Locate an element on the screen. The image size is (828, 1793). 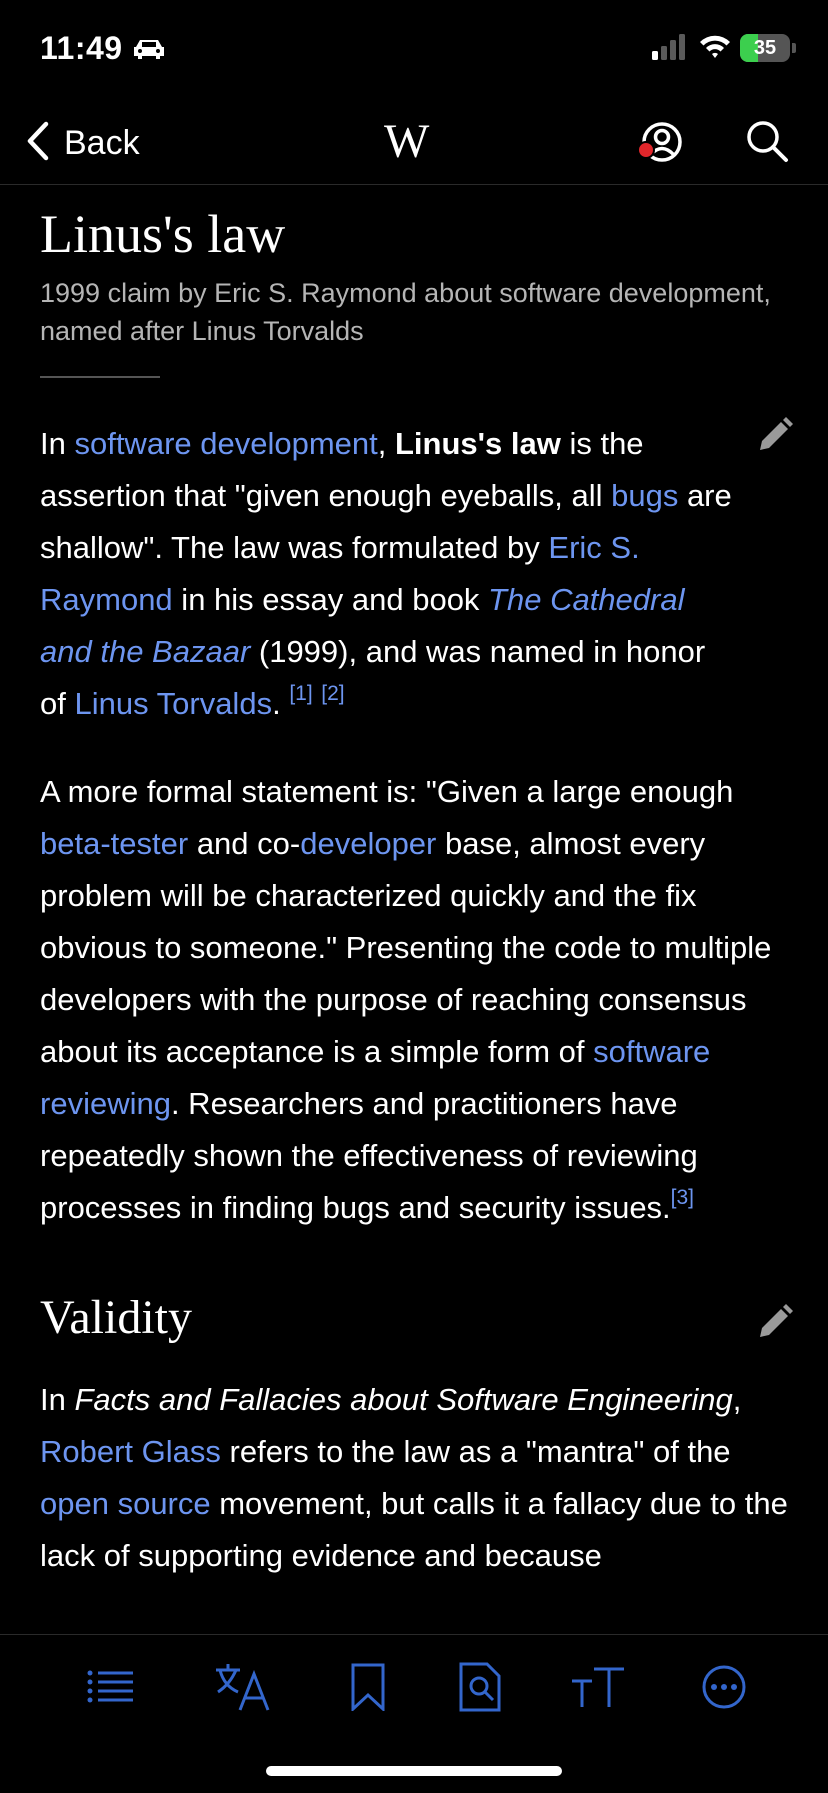
text: refers to the law as a "mantra" of the is located at coordinates (475, 1451).